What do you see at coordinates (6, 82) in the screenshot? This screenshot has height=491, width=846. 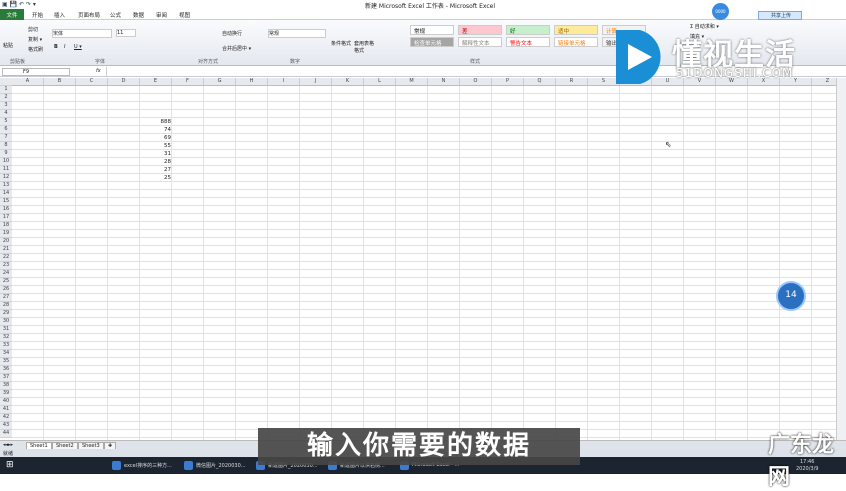 I see `select-all-corner` at bounding box center [6, 82].